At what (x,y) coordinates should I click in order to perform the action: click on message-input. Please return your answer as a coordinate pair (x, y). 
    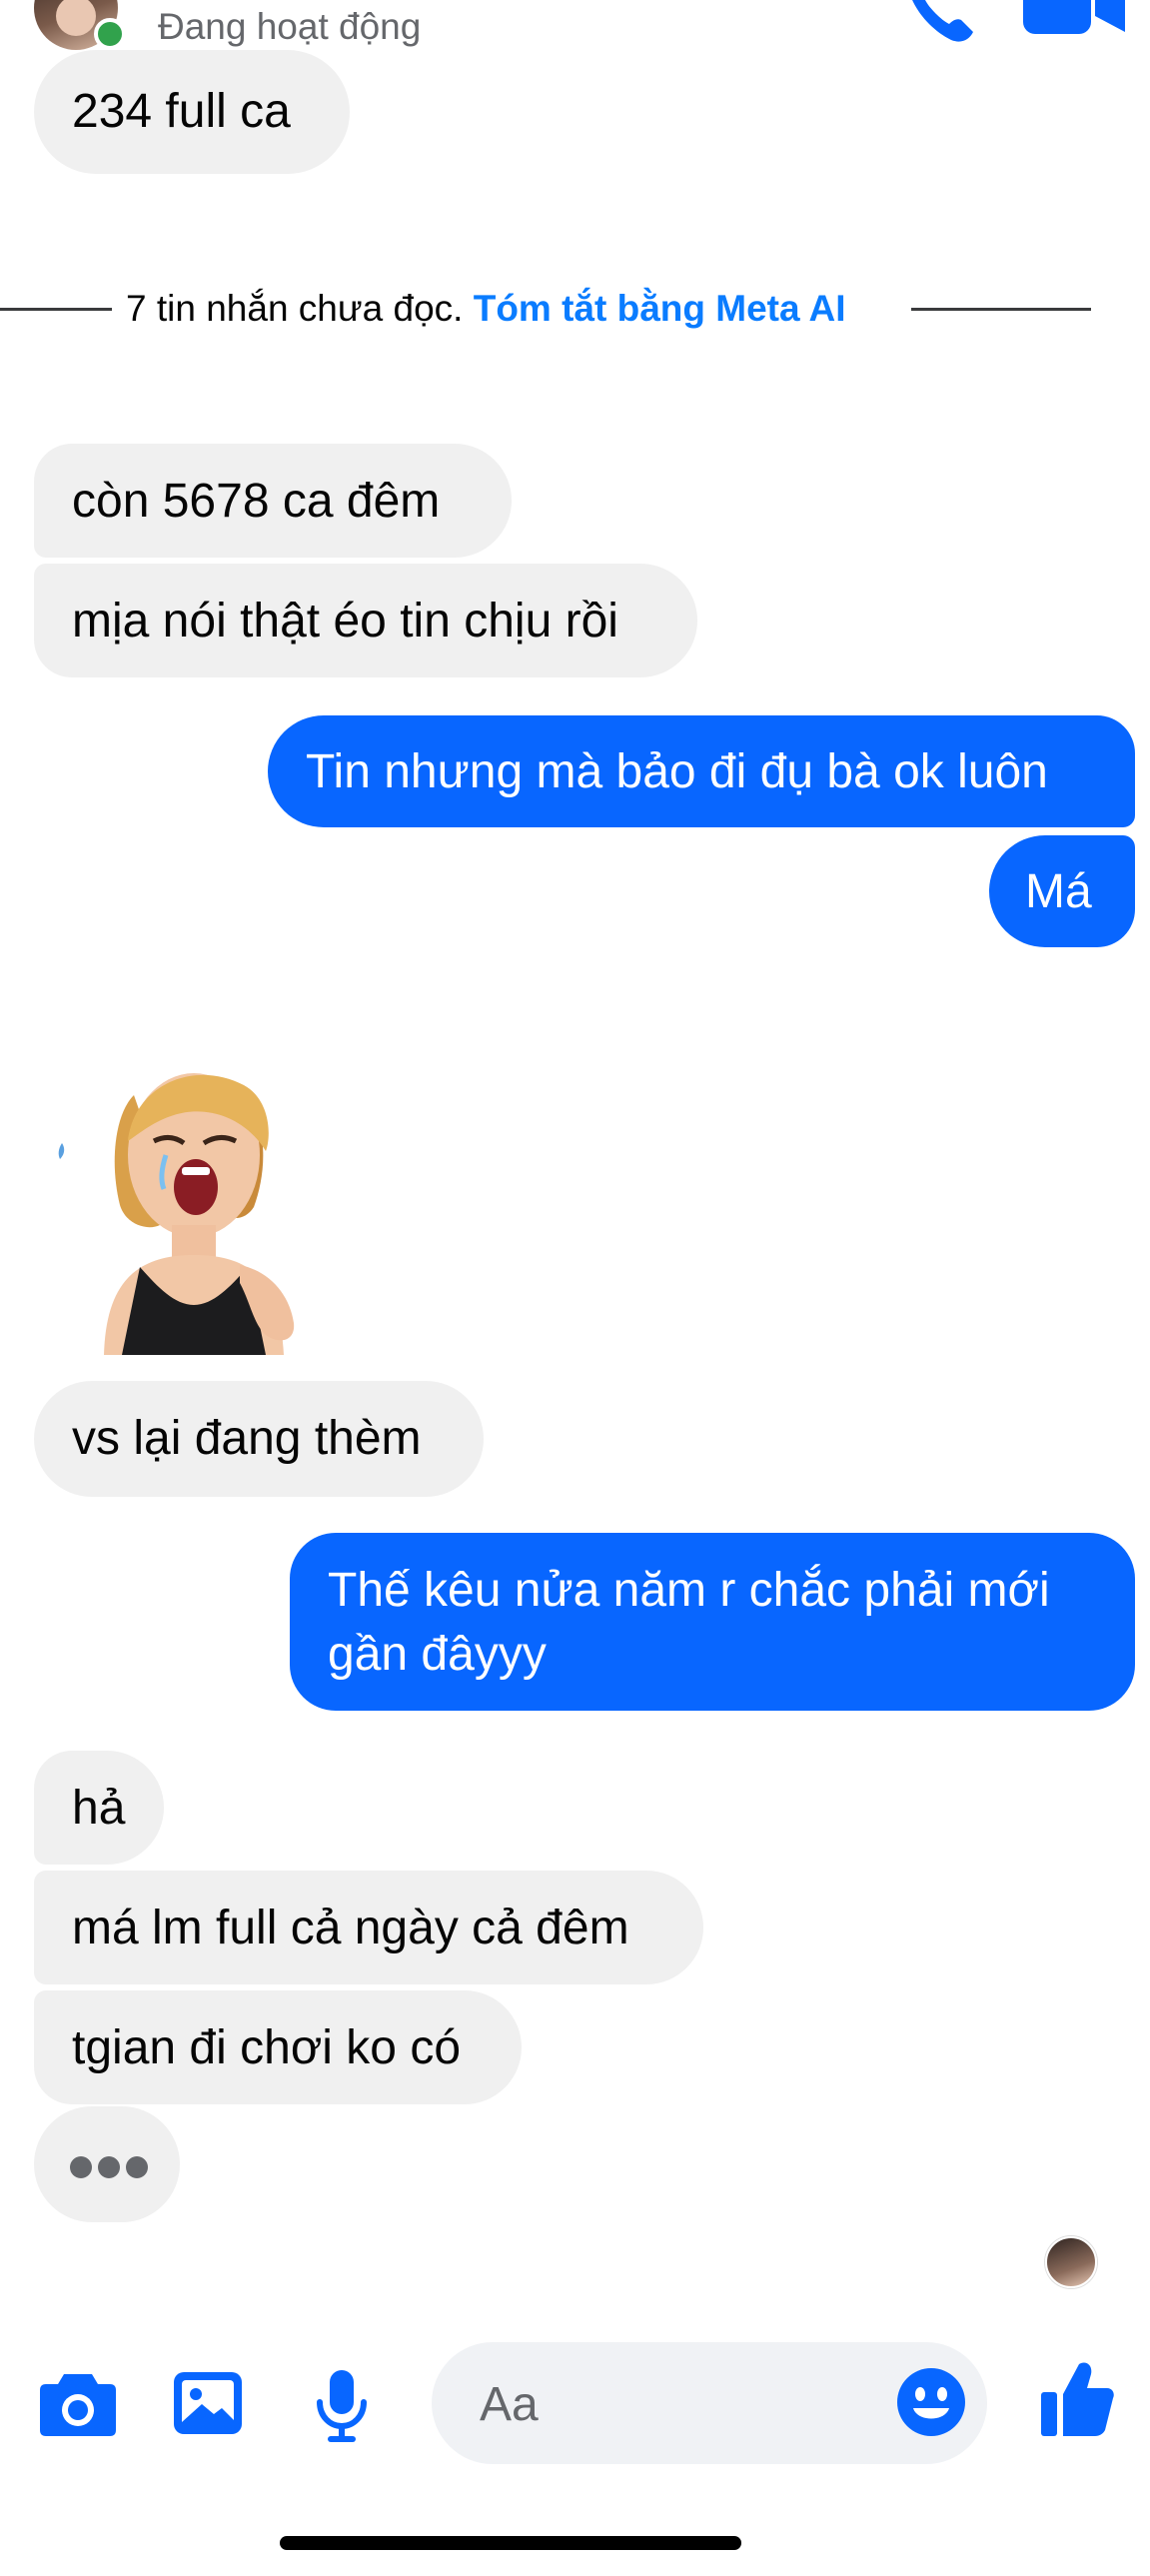
    Looking at the image, I should click on (669, 2404).